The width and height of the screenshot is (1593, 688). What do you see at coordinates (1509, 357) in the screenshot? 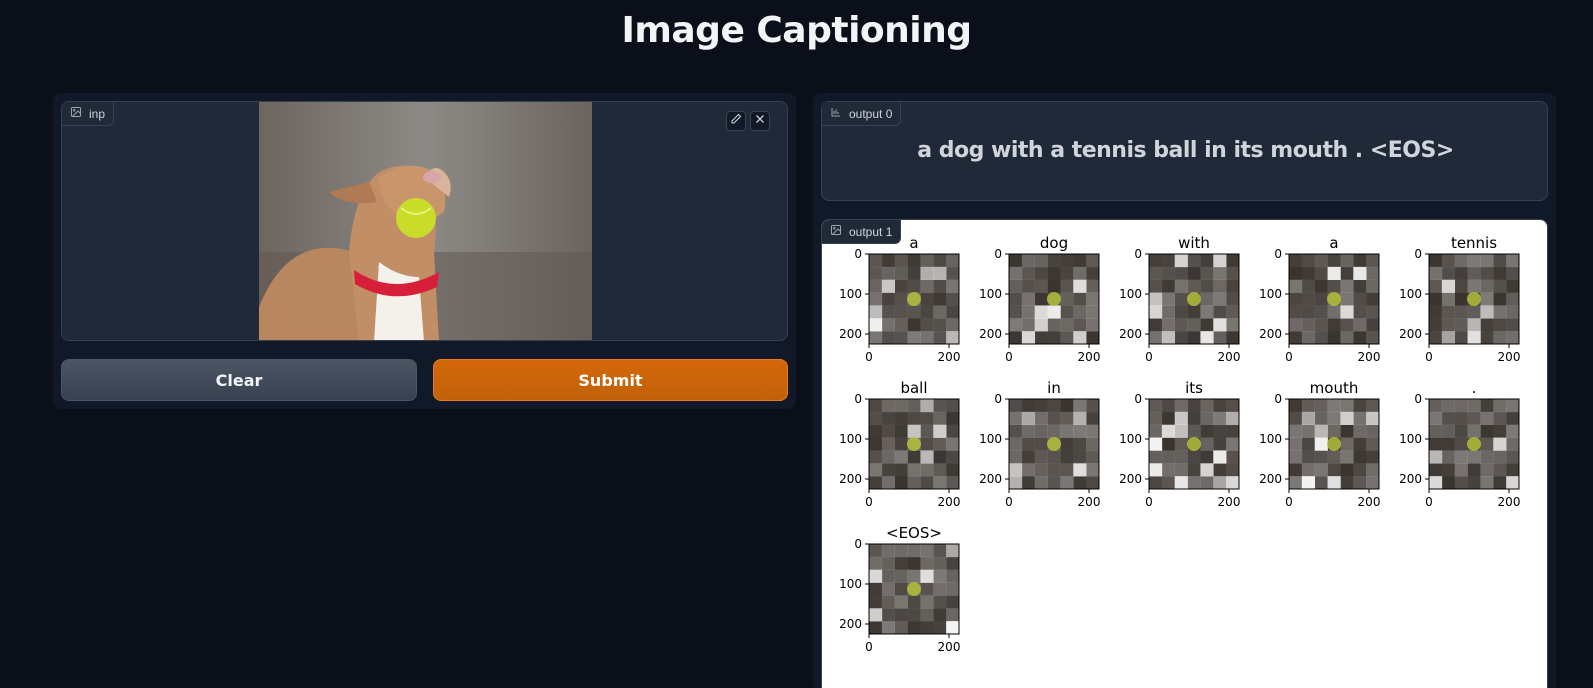
I see `x-tick-label: 200` at bounding box center [1509, 357].